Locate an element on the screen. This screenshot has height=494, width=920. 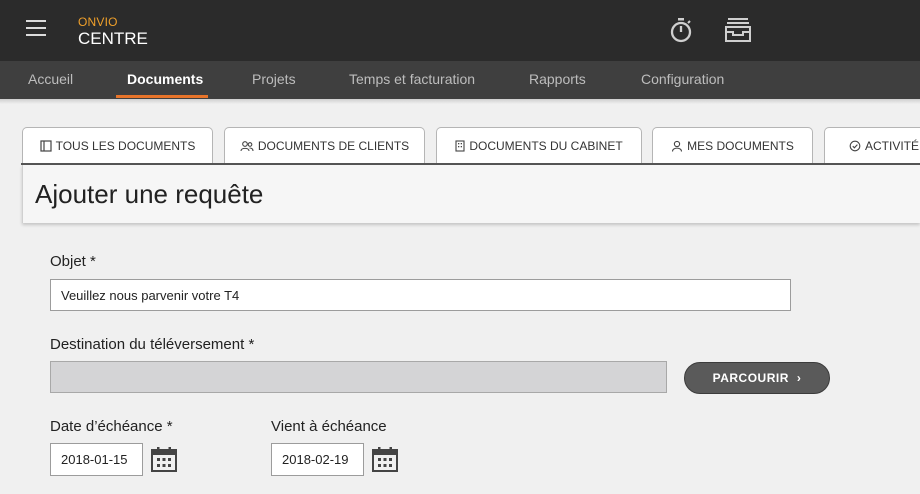
expires-date-input is located at coordinates (317, 459).